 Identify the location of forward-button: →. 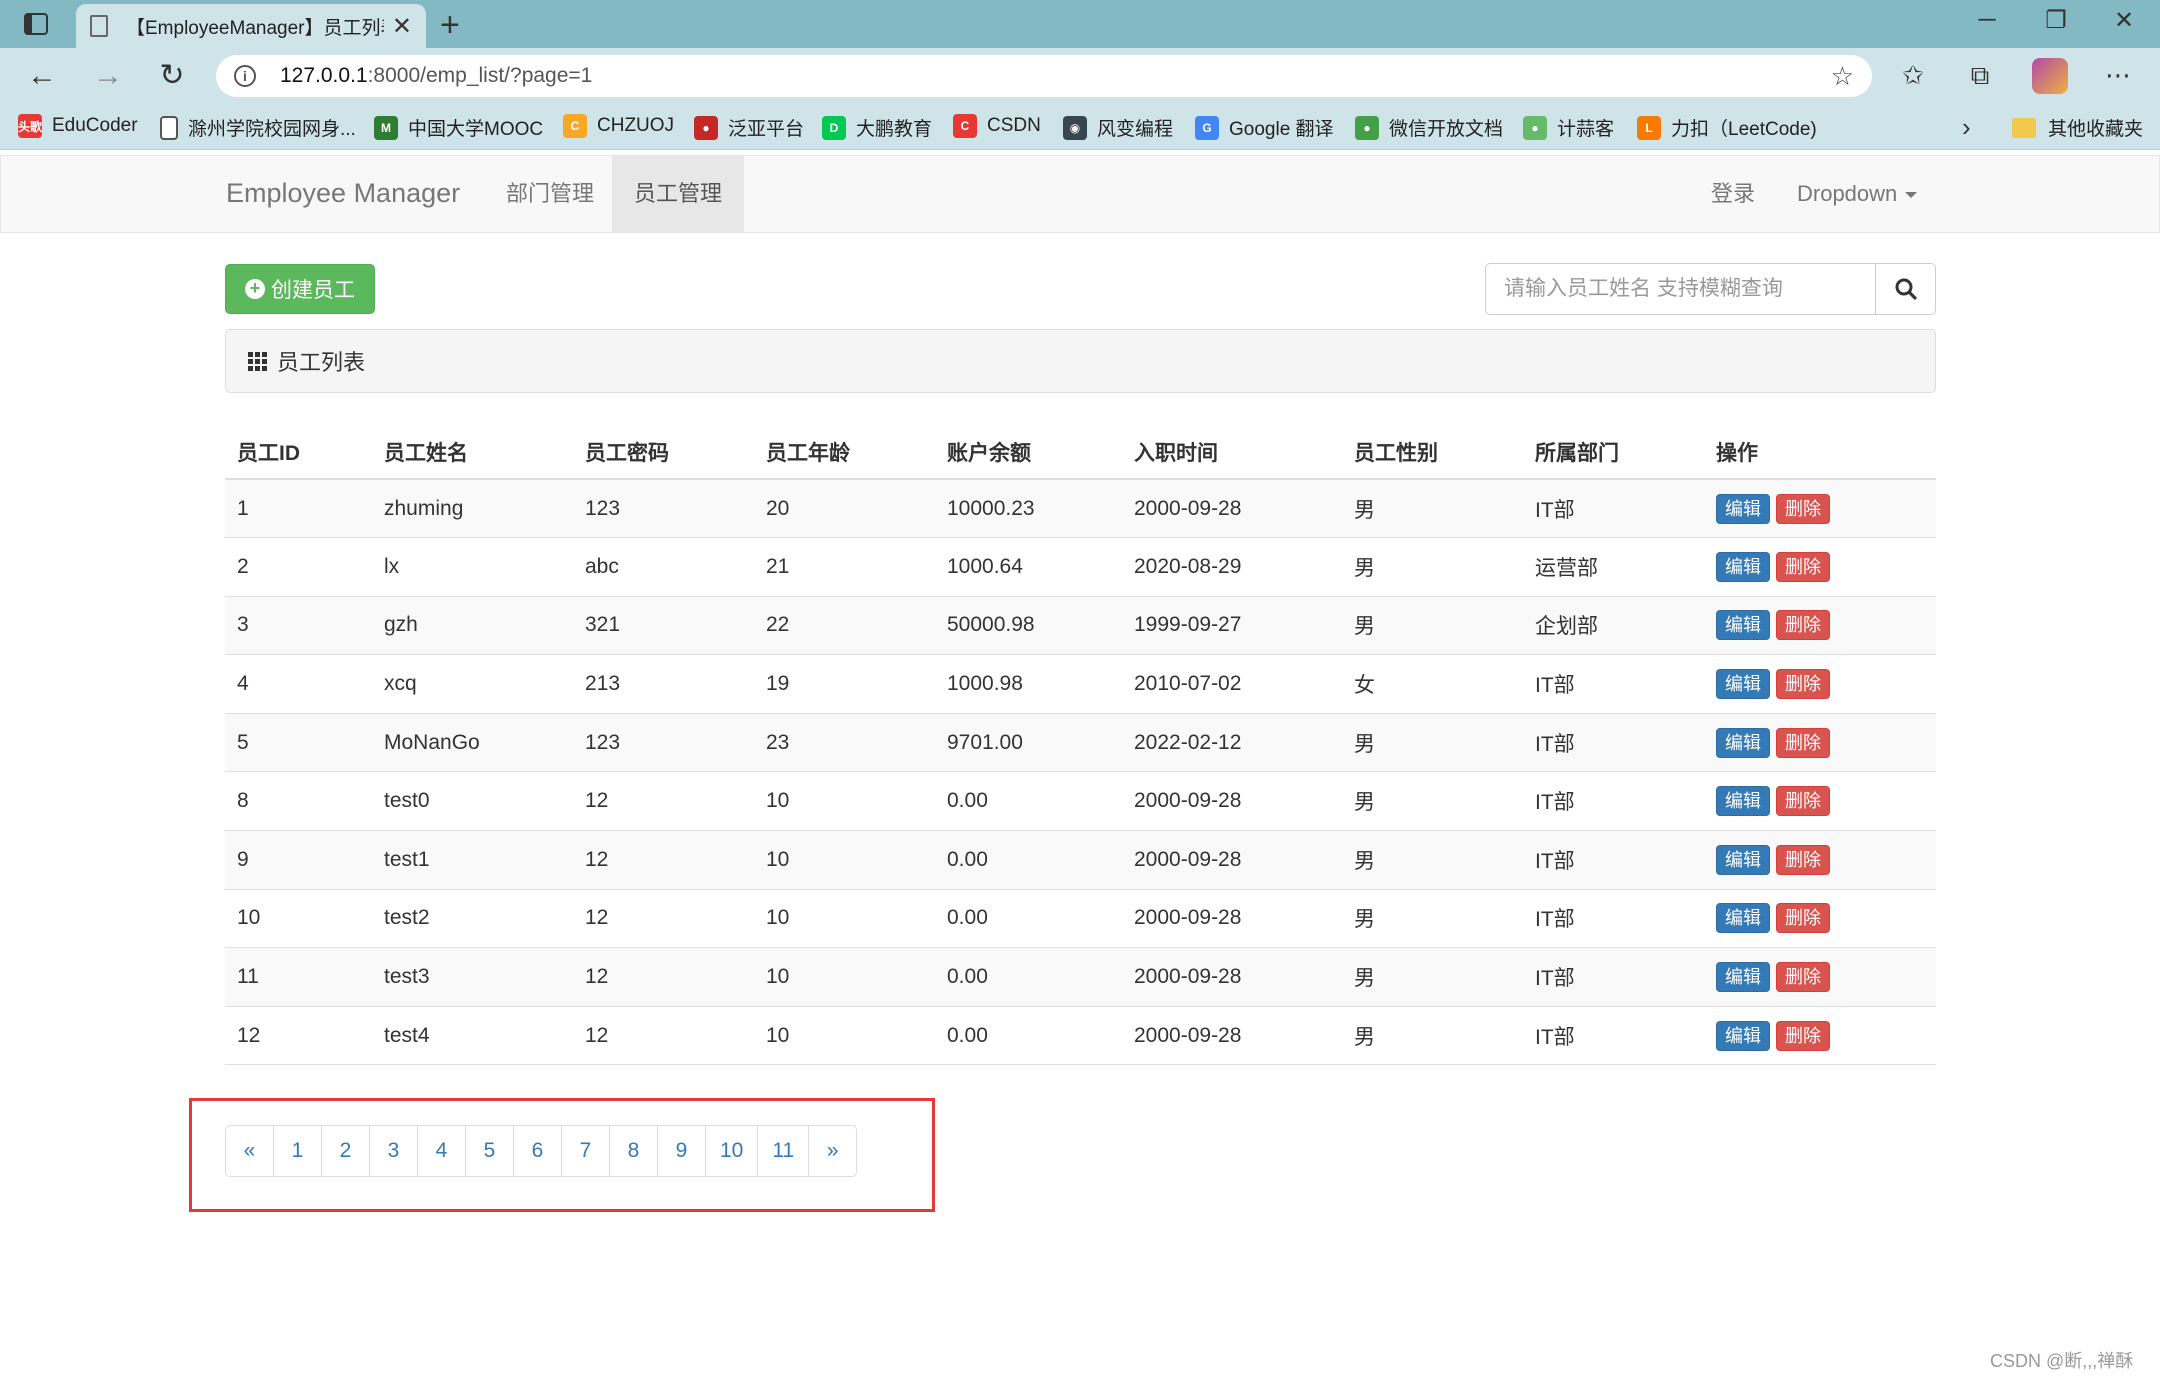
(108, 76).